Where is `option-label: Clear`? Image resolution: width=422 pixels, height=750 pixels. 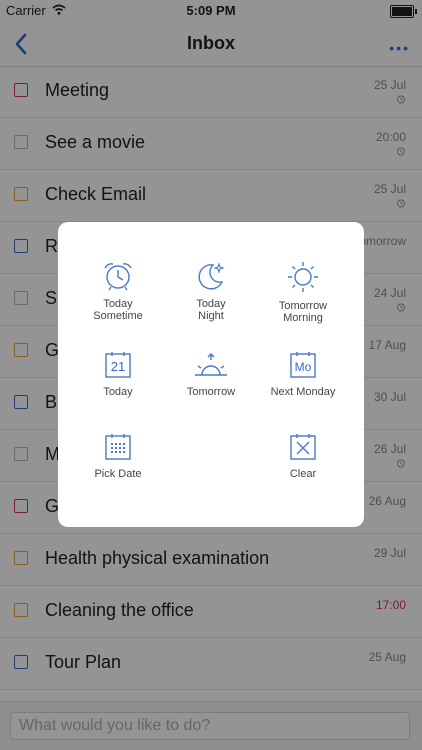
option-label: Clear is located at coordinates (303, 474).